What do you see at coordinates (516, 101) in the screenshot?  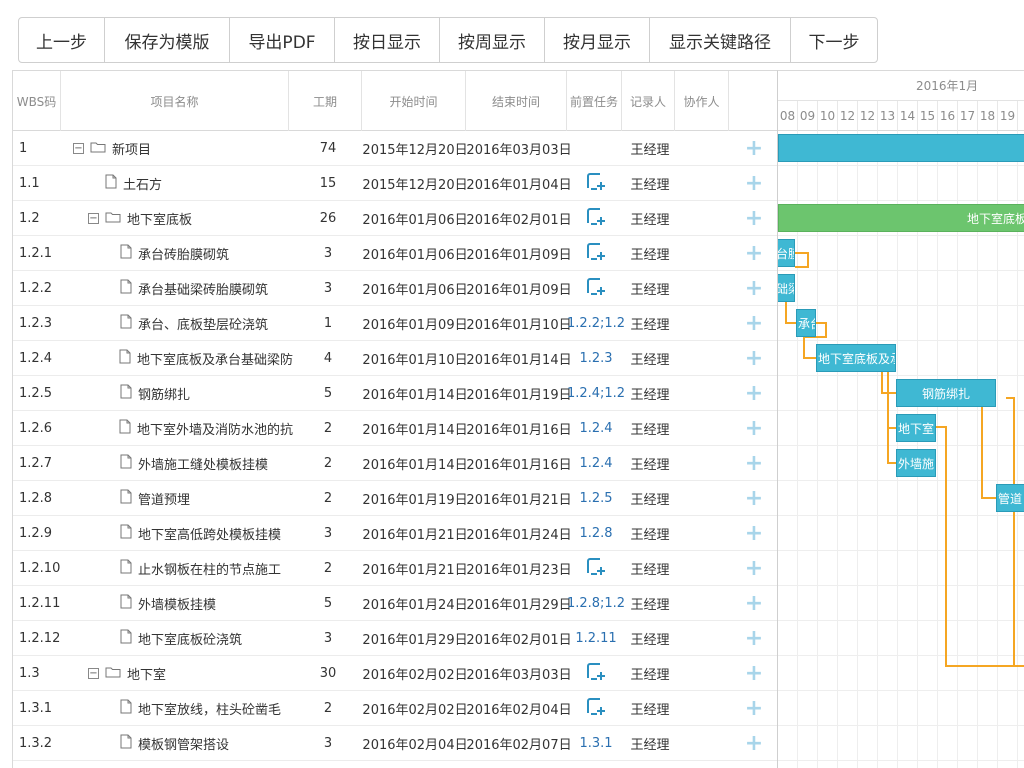 I see `header-end: 结束时间` at bounding box center [516, 101].